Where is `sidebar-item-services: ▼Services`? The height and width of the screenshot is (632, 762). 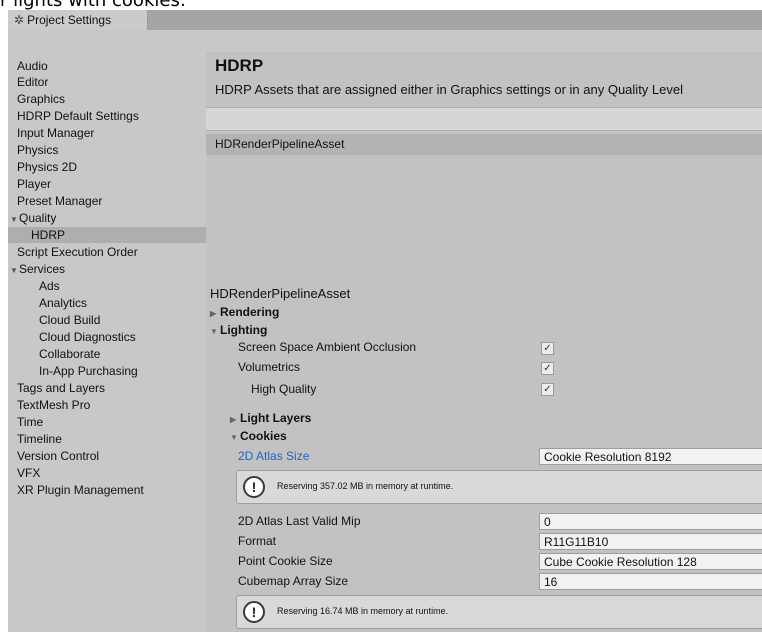 sidebar-item-services: ▼Services is located at coordinates (108, 269).